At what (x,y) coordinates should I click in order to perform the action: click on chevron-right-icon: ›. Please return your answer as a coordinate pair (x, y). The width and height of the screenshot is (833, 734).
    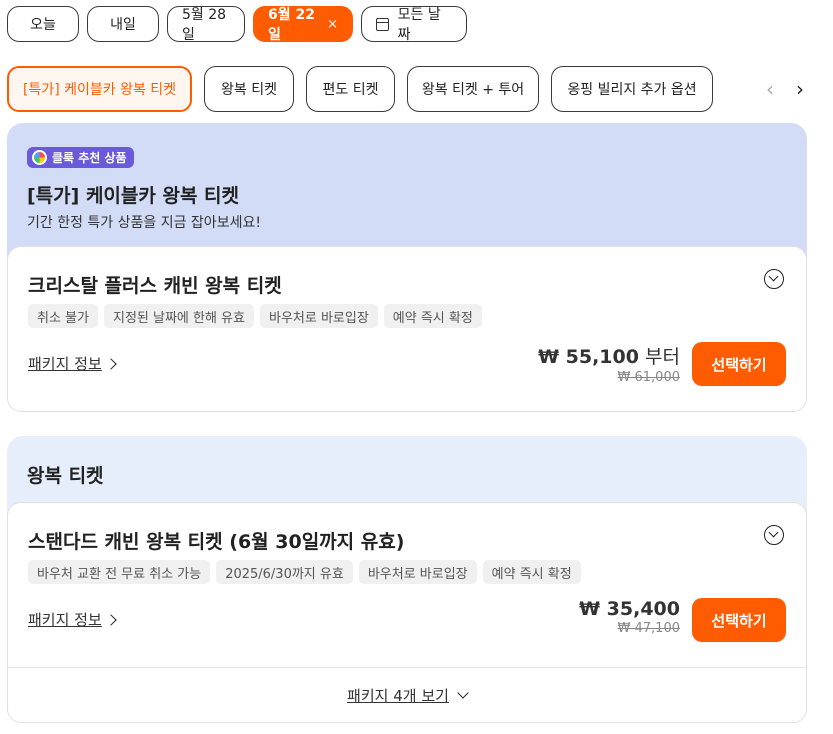
    Looking at the image, I should click on (800, 89).